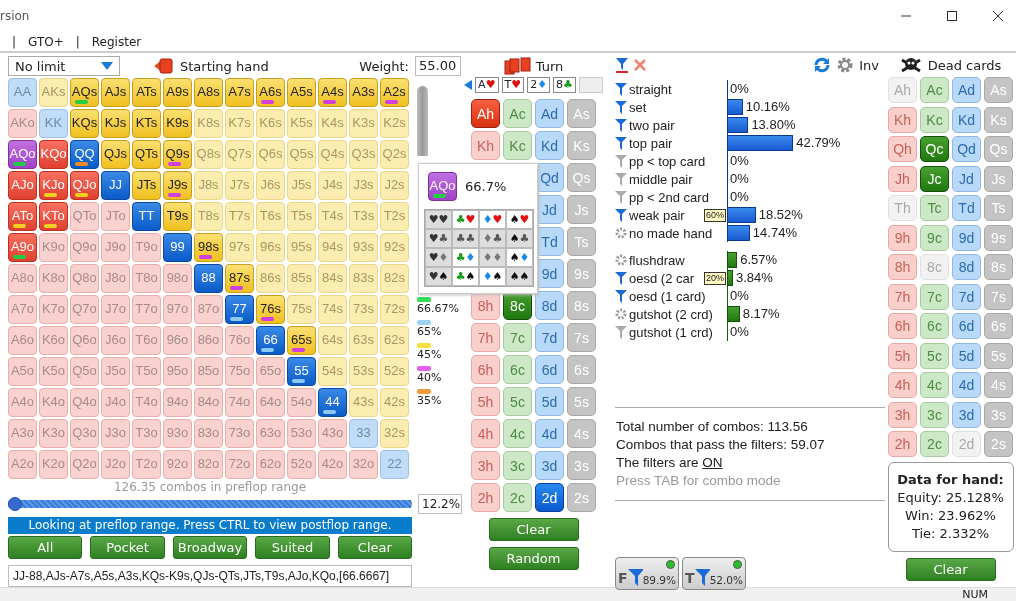 This screenshot has width=1016, height=601. I want to click on hand-cell: J8s, so click(208, 185).